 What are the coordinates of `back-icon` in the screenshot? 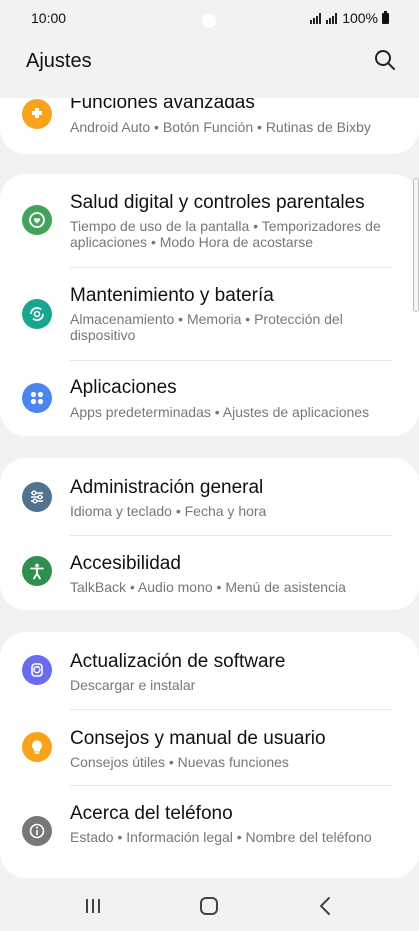 It's located at (326, 906).